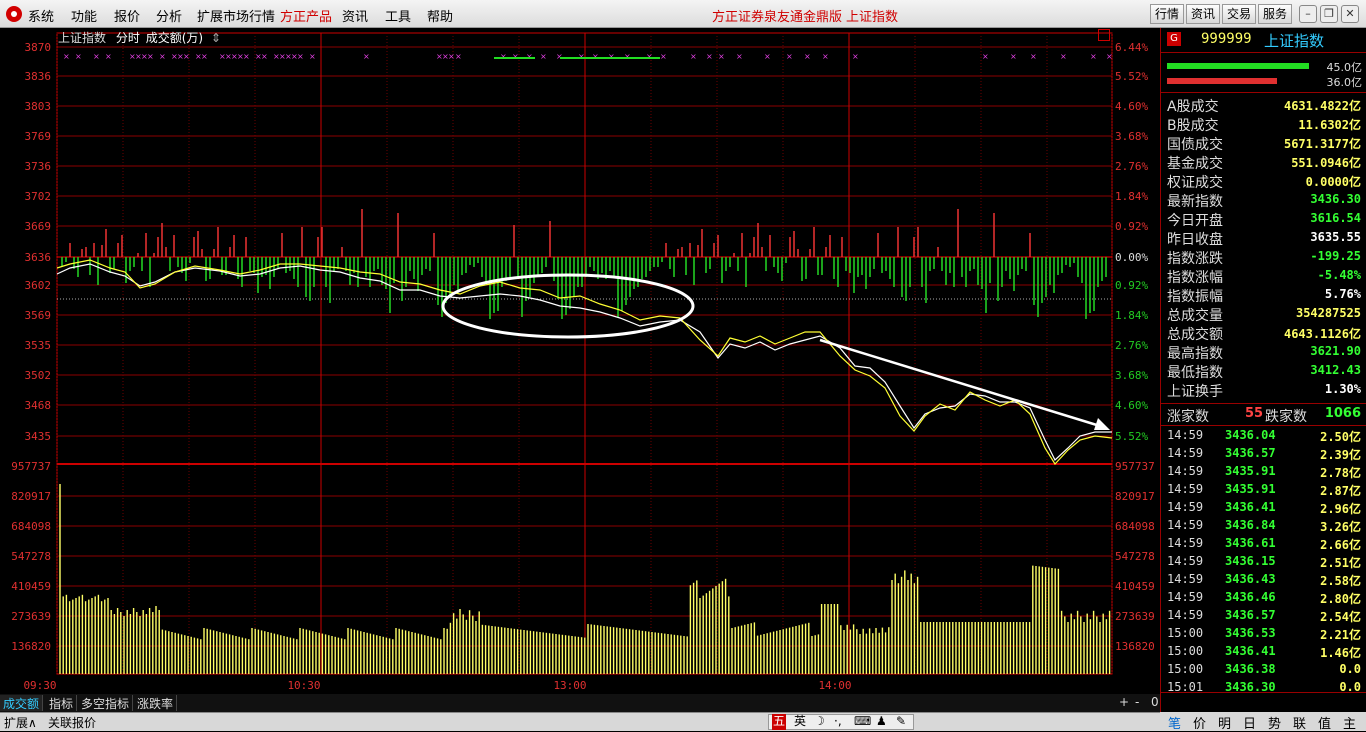 The height and width of the screenshot is (732, 1366). What do you see at coordinates (31, 556) in the screenshot?
I see `volume-tick-label: 547278` at bounding box center [31, 556].